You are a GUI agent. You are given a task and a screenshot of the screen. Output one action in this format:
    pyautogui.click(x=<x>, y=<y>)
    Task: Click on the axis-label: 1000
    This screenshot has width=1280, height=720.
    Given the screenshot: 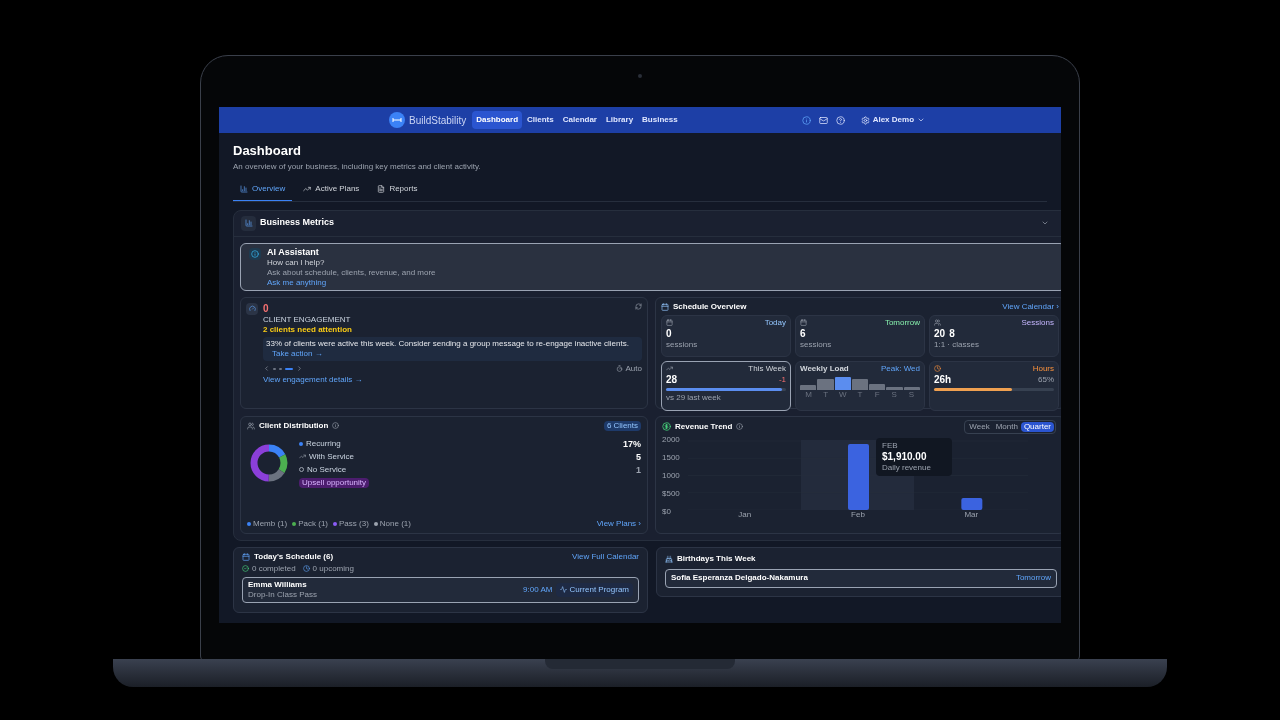 What is the action you would take?
    pyautogui.click(x=671, y=475)
    